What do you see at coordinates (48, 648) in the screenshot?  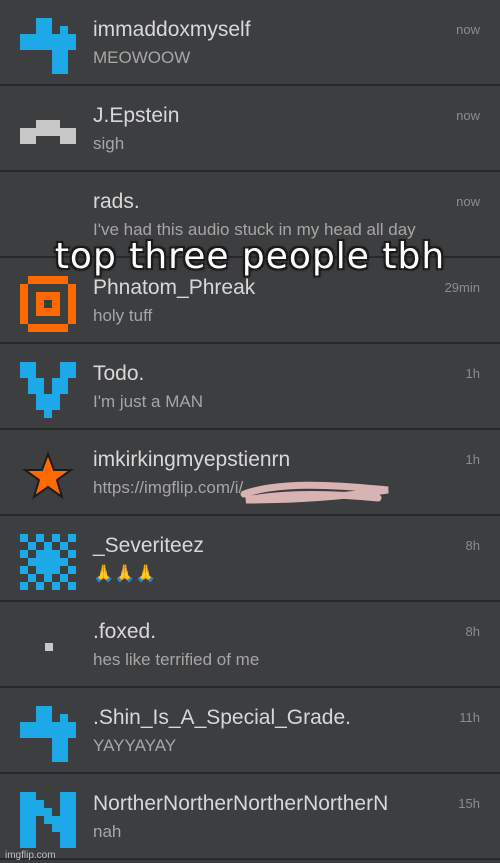 I see `small-square-icon` at bounding box center [48, 648].